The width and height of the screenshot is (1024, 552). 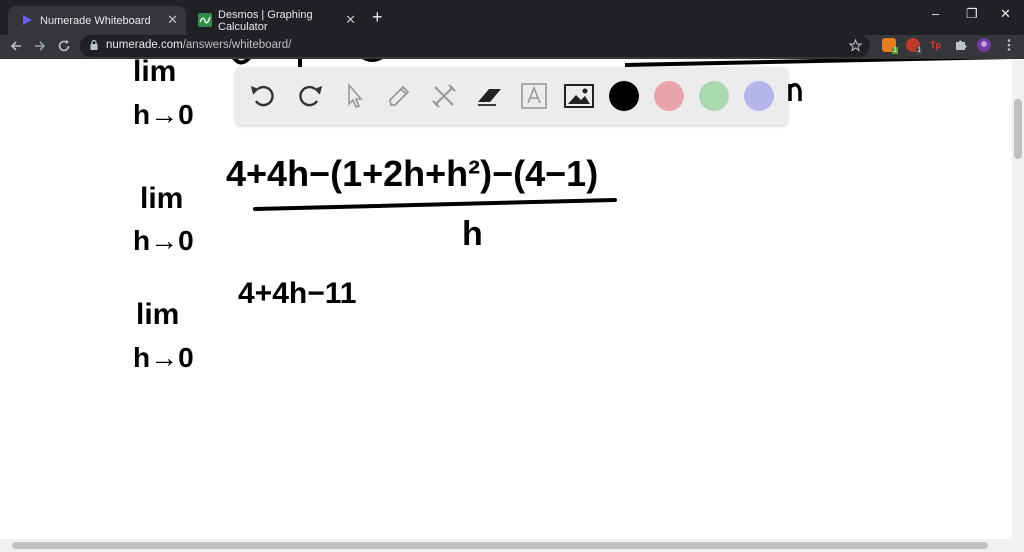 I want to click on pen-icon, so click(x=399, y=96).